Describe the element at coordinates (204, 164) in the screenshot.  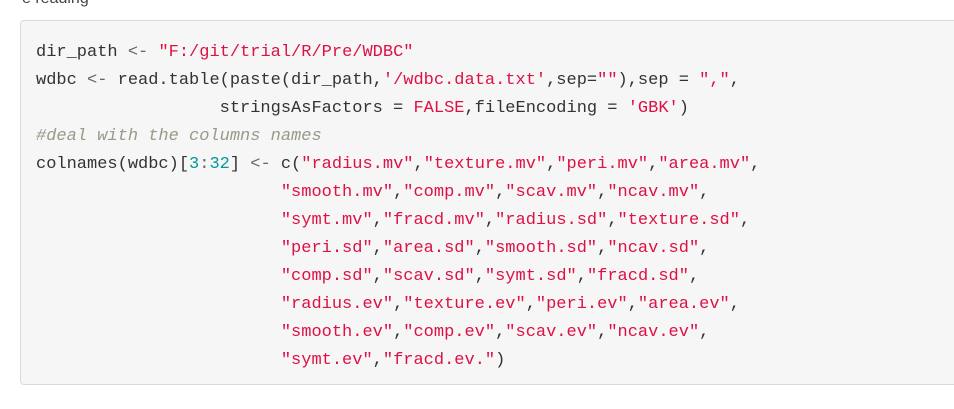
I see `operator-token: :` at that location.